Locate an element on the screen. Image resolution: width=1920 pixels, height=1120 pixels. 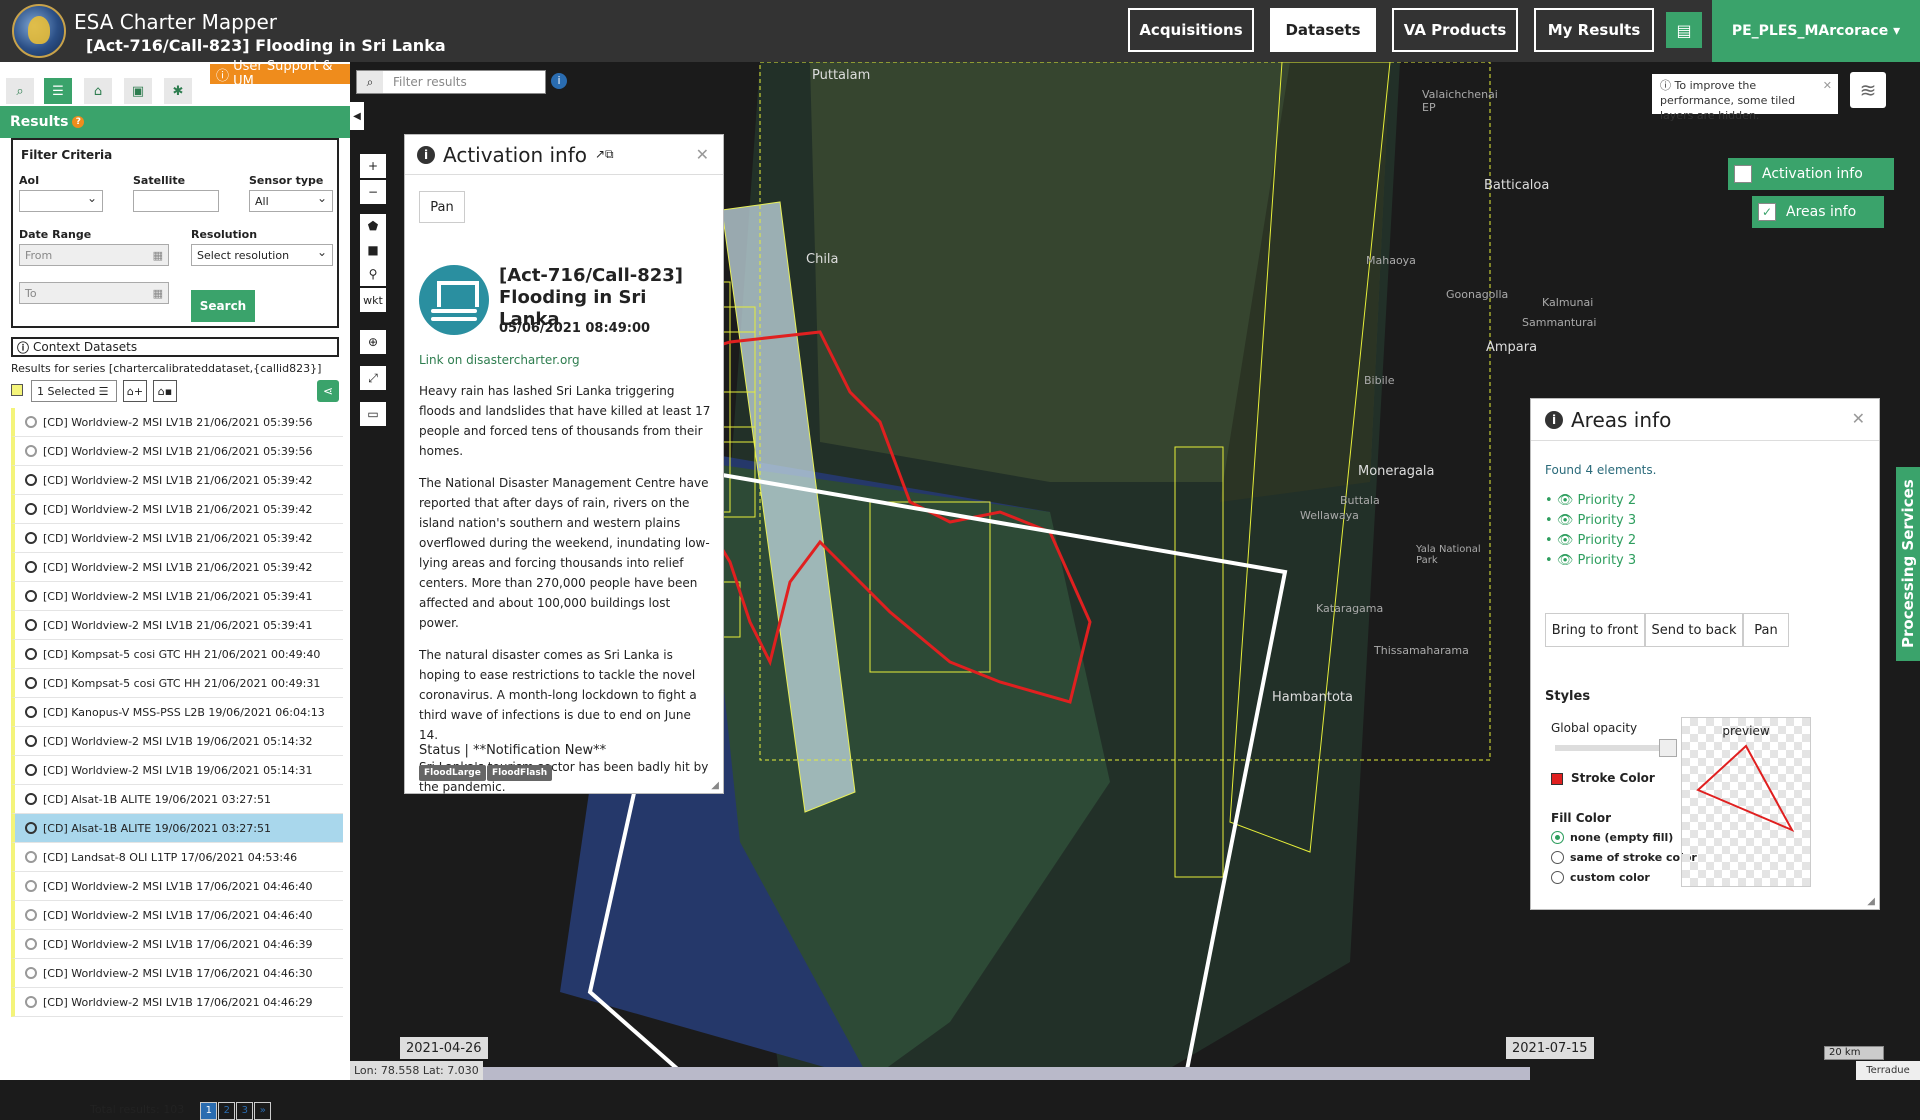
sensor-select: All is located at coordinates (291, 201).